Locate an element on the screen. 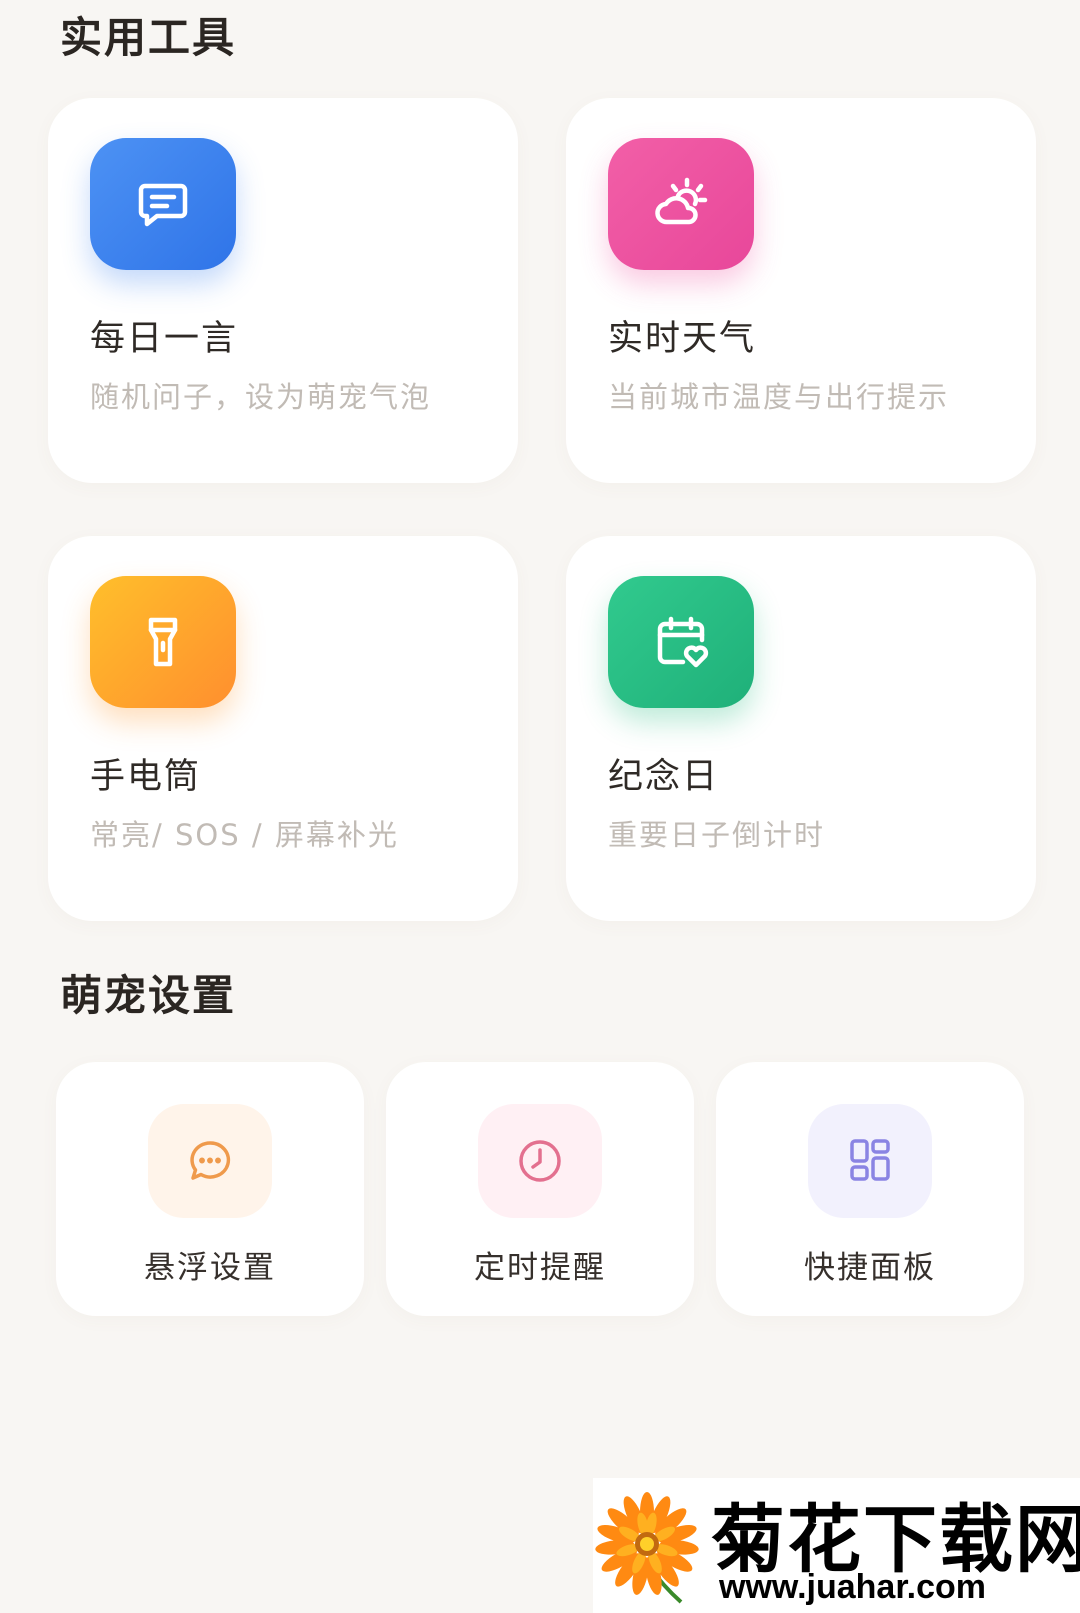 The width and height of the screenshot is (1080, 1613). watermark-url: www.juahar.com is located at coordinates (853, 1587).